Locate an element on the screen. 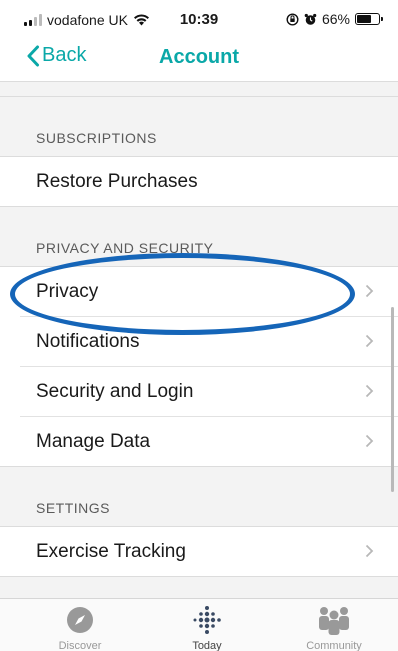  tab-bar: Discover Today Community is located at coordinates (199, 624).